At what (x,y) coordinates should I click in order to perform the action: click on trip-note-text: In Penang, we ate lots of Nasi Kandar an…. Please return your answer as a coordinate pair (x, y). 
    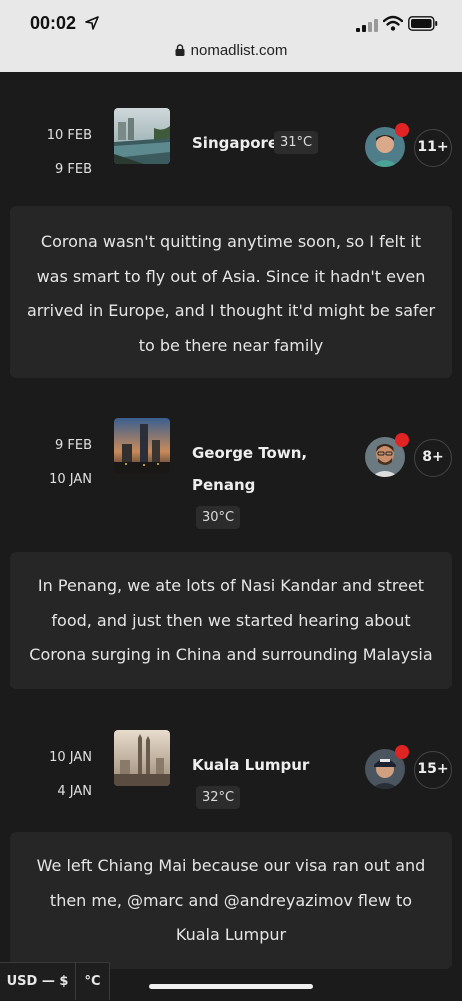
    Looking at the image, I should click on (231, 620).